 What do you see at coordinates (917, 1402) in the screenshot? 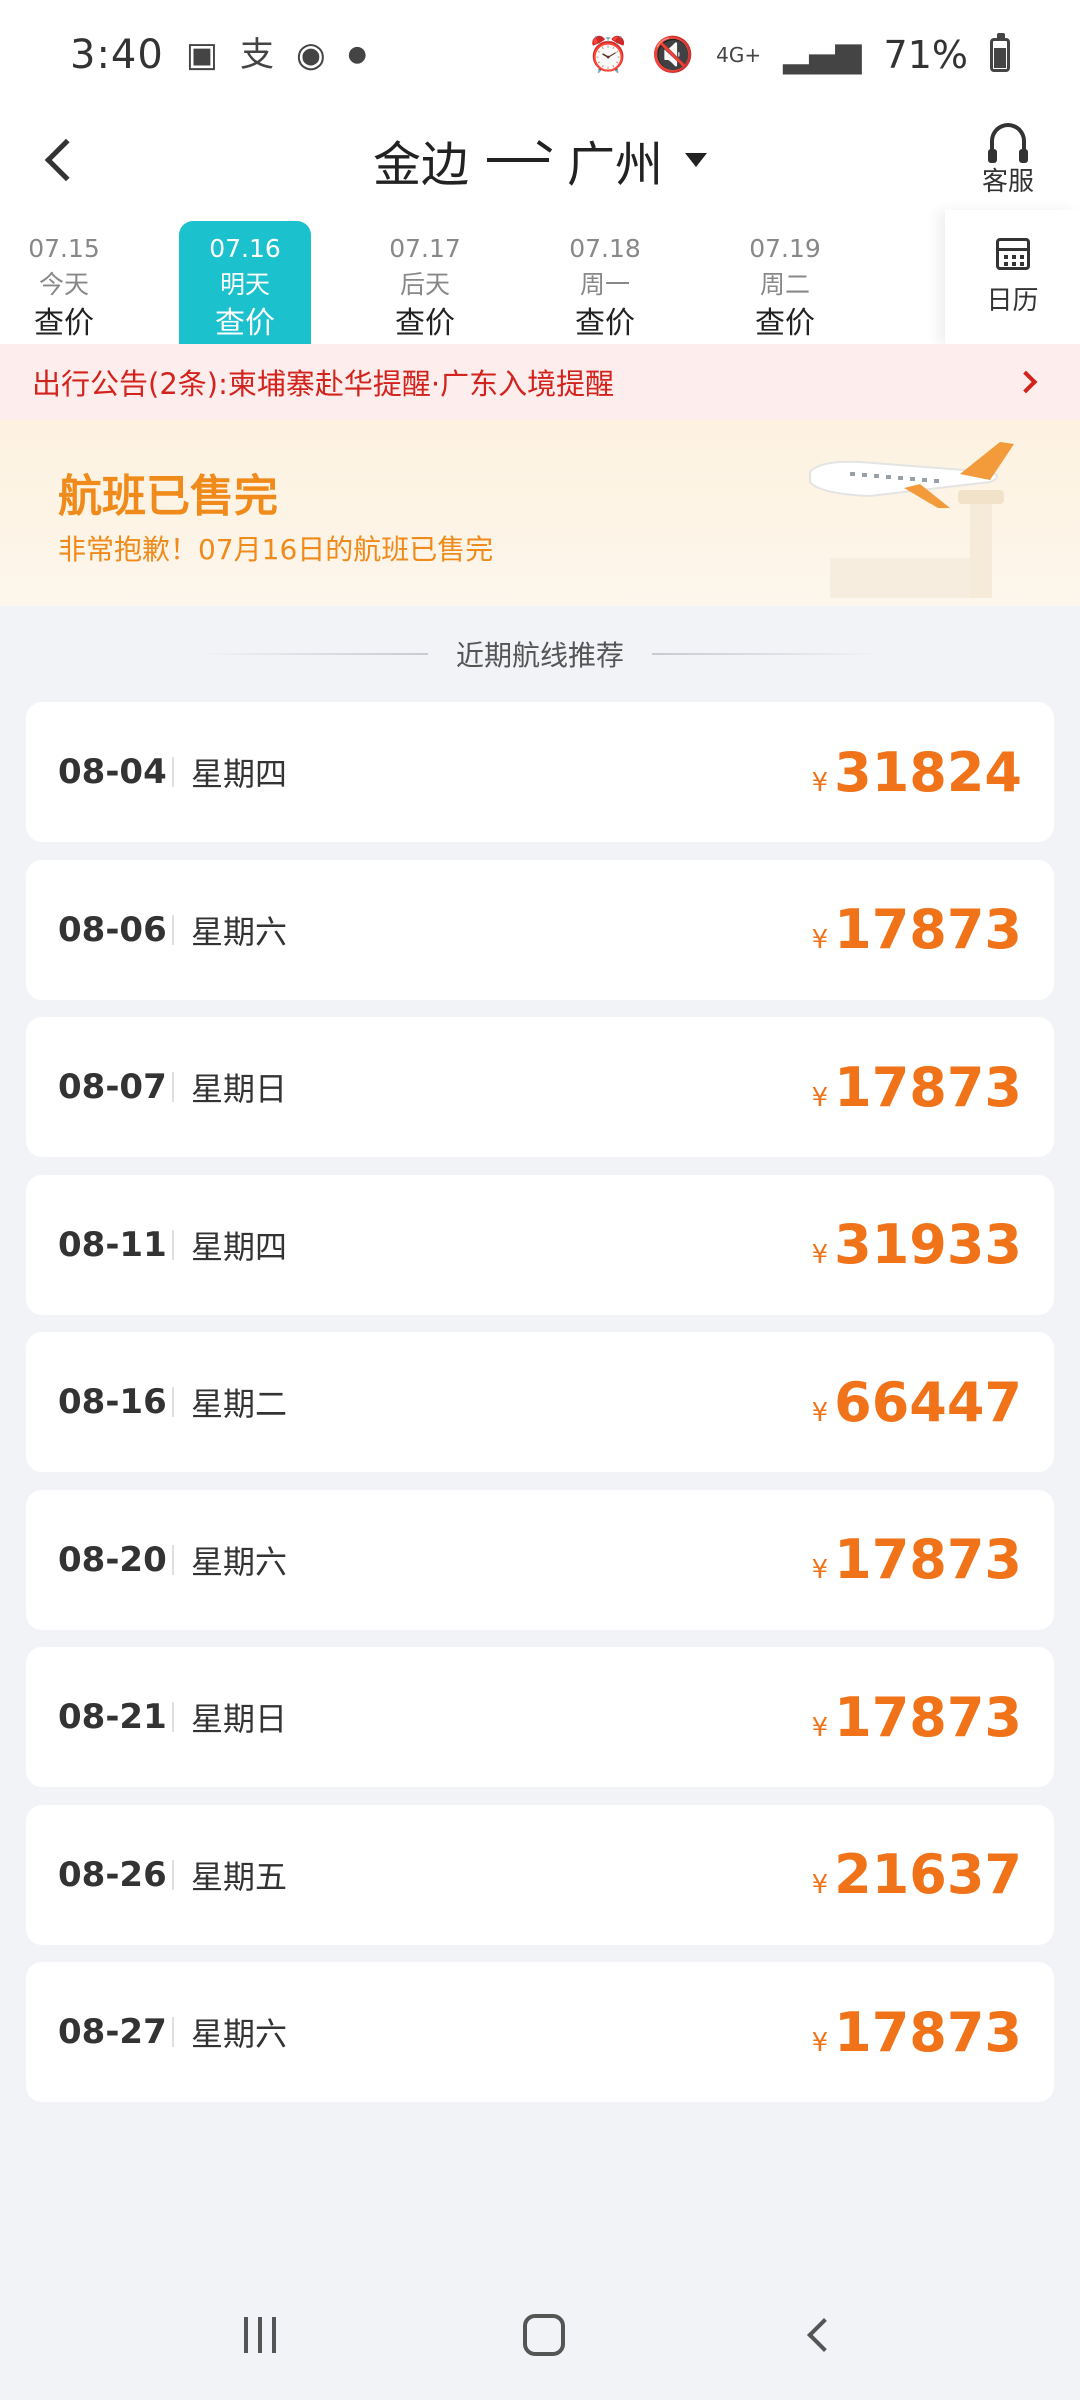
I see `flight-price: ¥66447` at bounding box center [917, 1402].